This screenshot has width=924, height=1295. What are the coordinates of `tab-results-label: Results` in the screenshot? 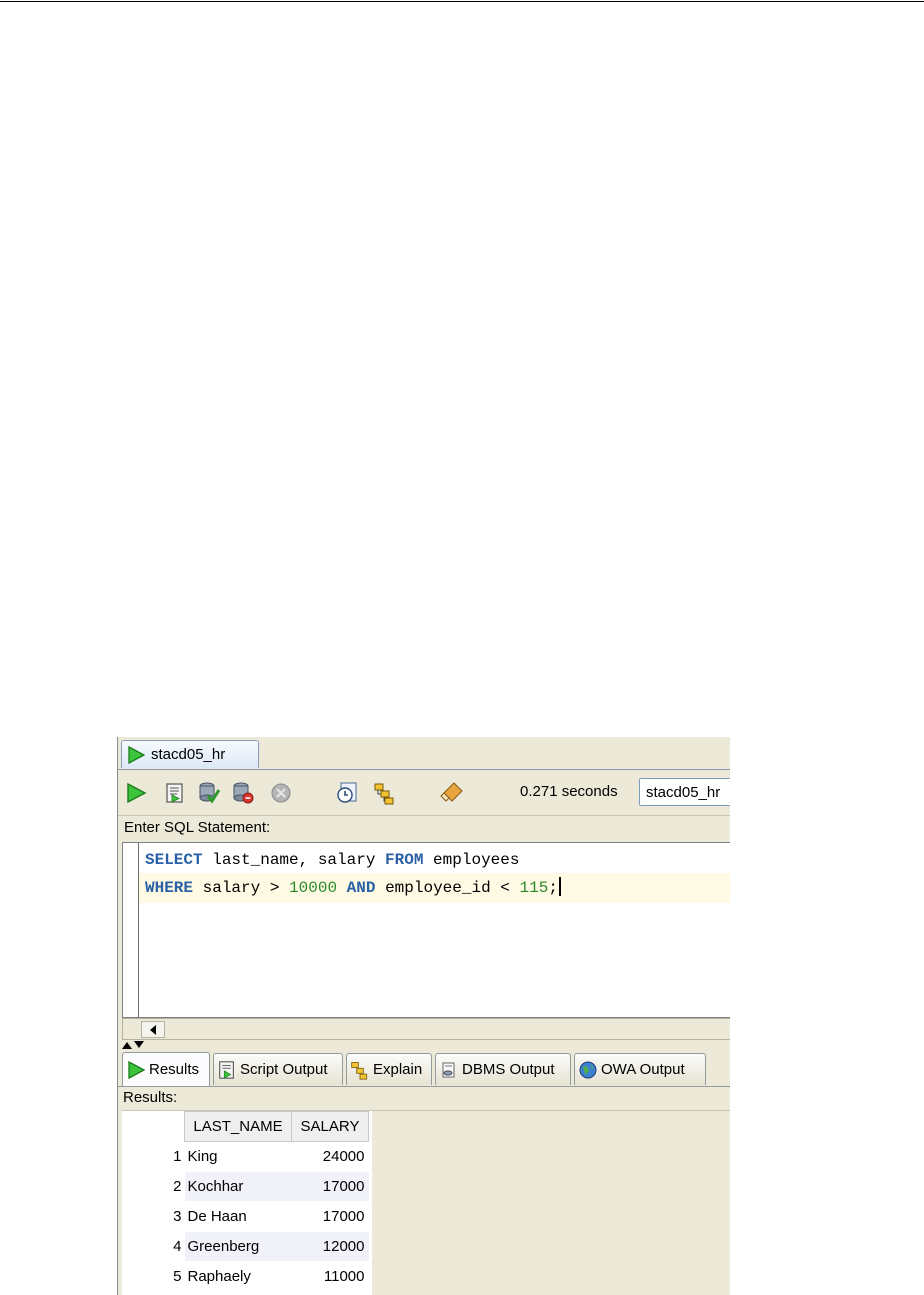 It's located at (174, 1069).